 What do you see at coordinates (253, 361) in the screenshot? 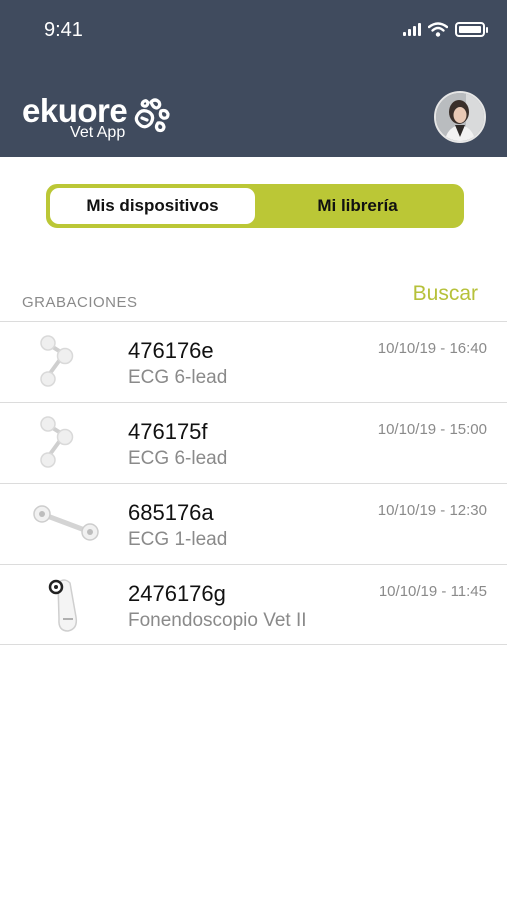
I see `list-item: 476176e ECG 6-lead 10/10/19 - 16:40` at bounding box center [253, 361].